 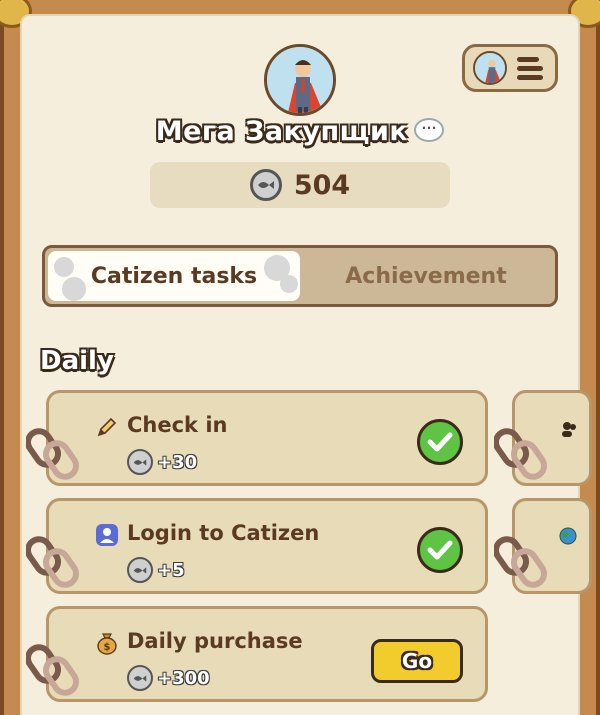 I want to click on tab-achievement: Achievement, so click(x=426, y=276).